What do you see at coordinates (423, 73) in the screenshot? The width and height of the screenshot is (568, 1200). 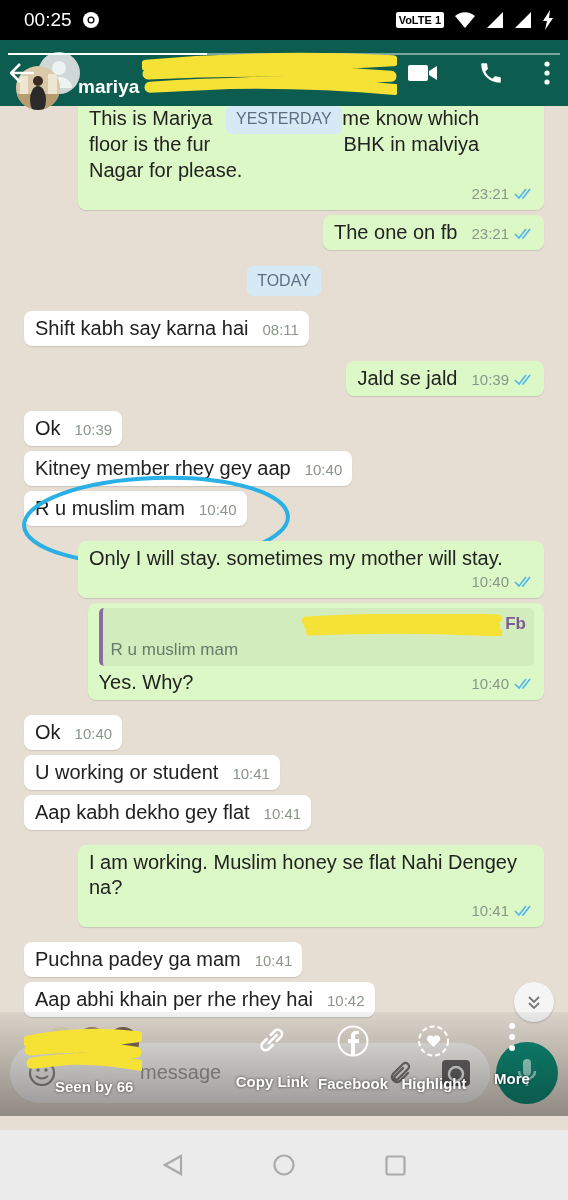 I see `video-call-icon` at bounding box center [423, 73].